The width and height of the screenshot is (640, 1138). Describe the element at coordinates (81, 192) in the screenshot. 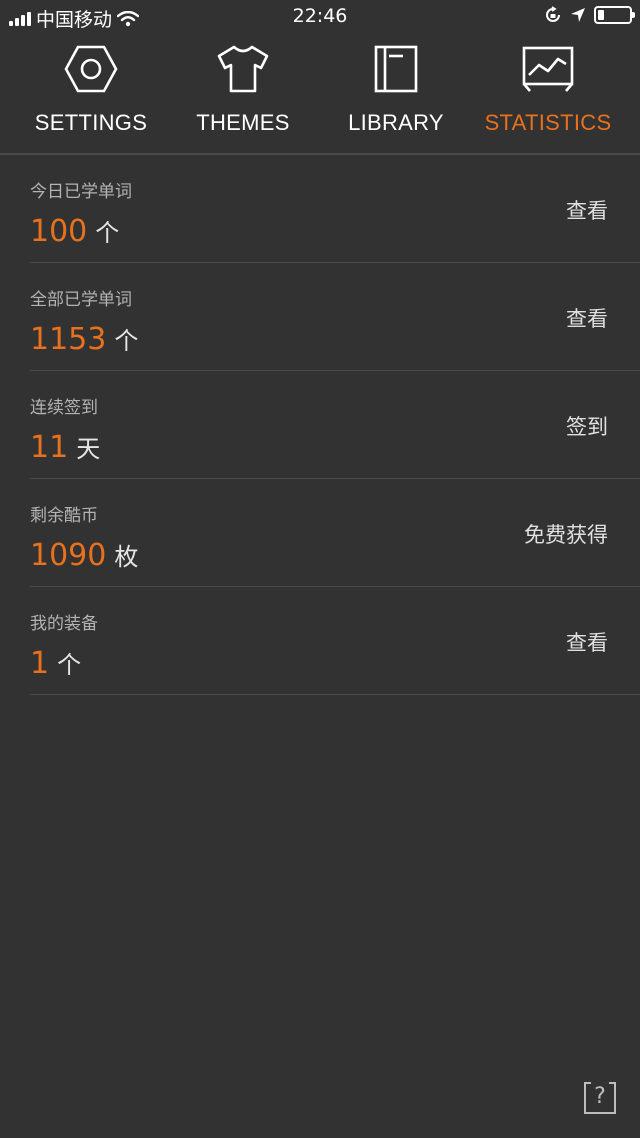

I see `stat-title: 今日已学单词` at that location.